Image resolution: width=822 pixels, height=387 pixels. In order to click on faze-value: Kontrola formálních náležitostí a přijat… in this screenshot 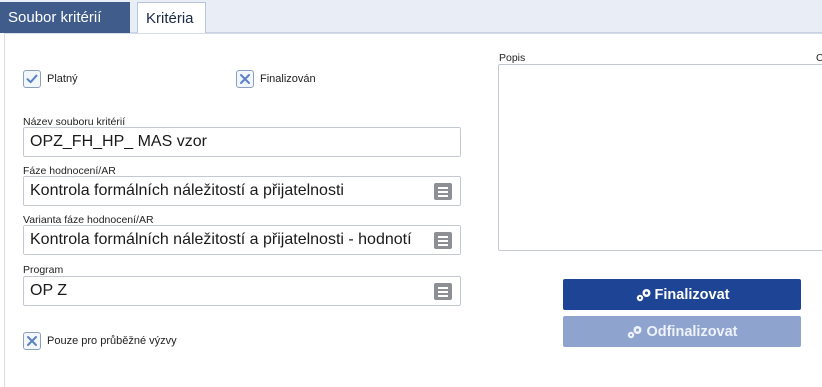, I will do `click(187, 190)`.